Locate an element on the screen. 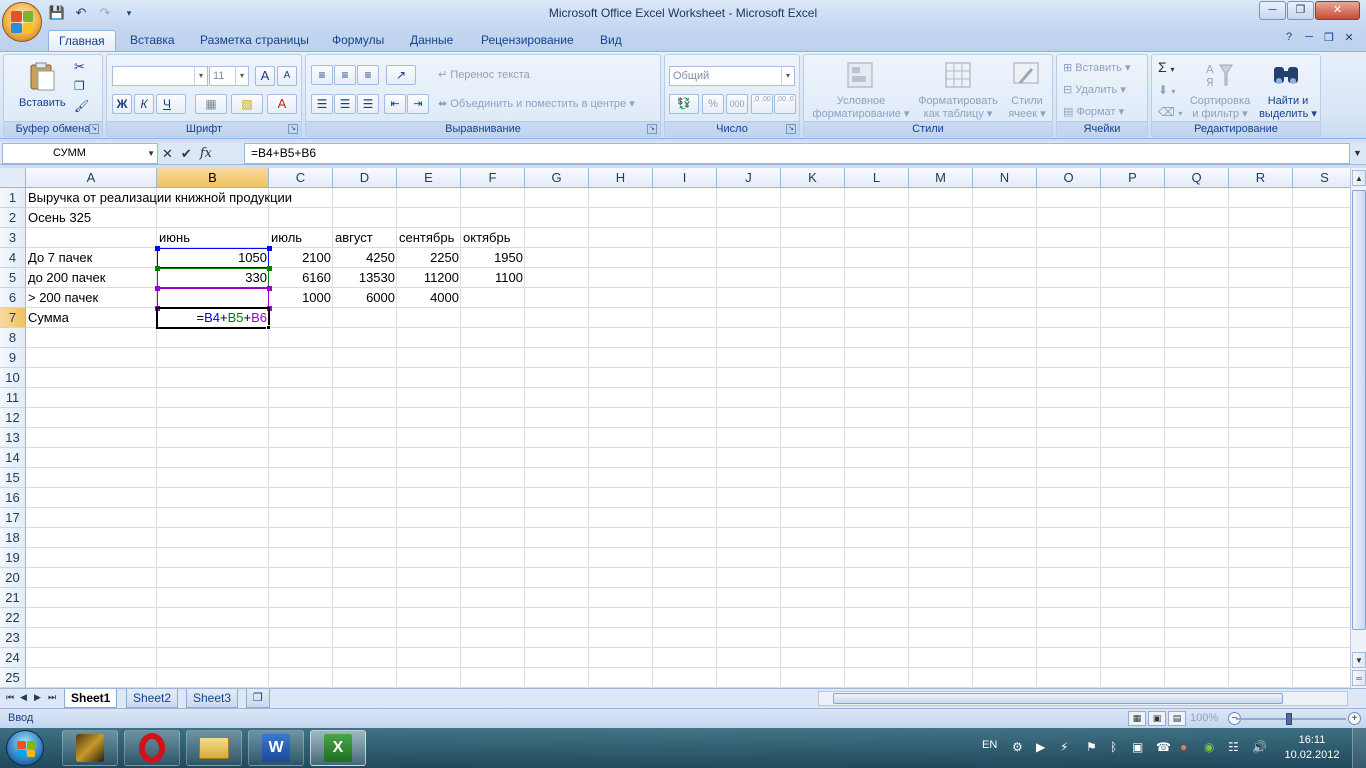 The height and width of the screenshot is (768, 1366). bluetooth-icon: ᛒ is located at coordinates (1113, 747).